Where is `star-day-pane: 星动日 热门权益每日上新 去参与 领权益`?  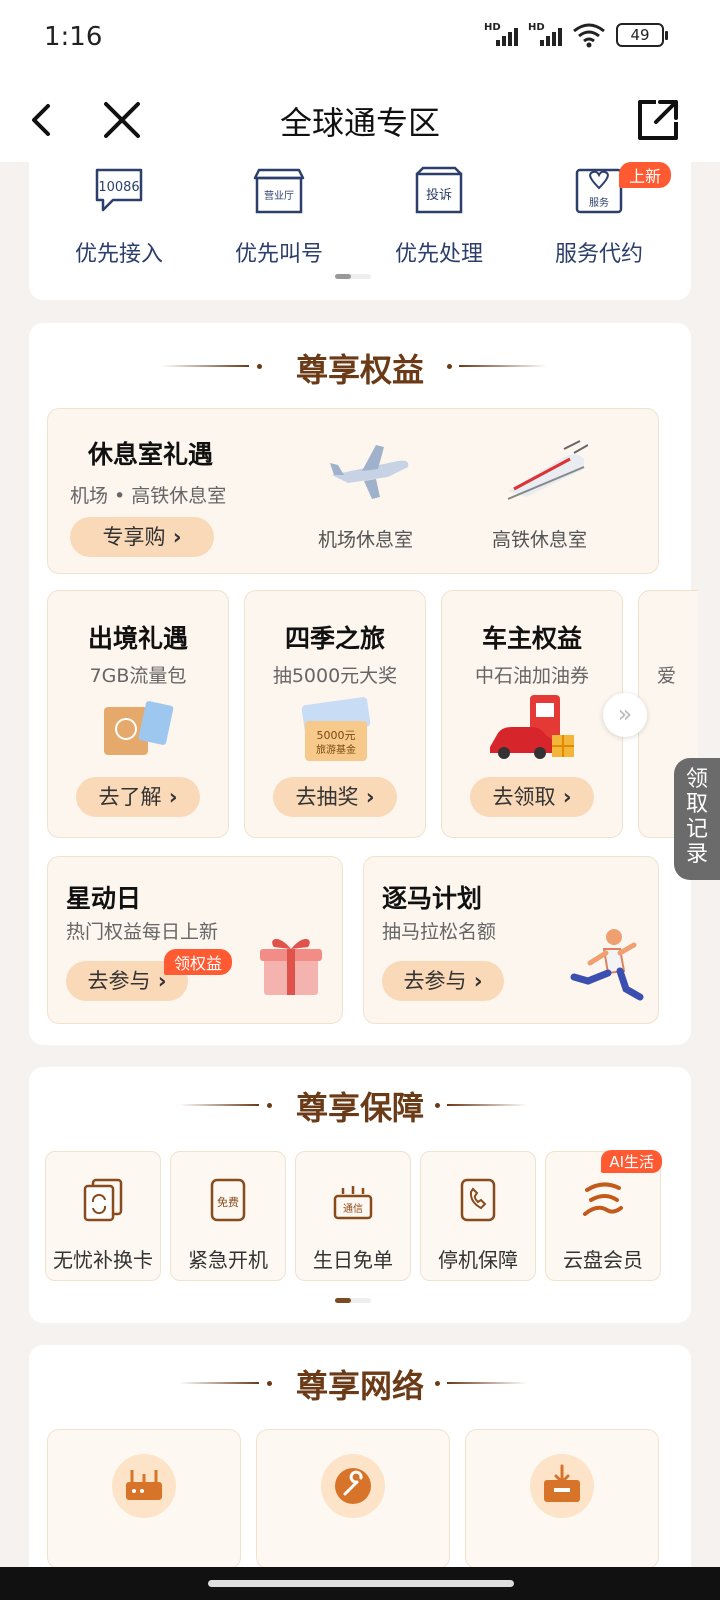
star-day-pane: 星动日 热门权益每日上新 去参与 领权益 is located at coordinates (195, 940).